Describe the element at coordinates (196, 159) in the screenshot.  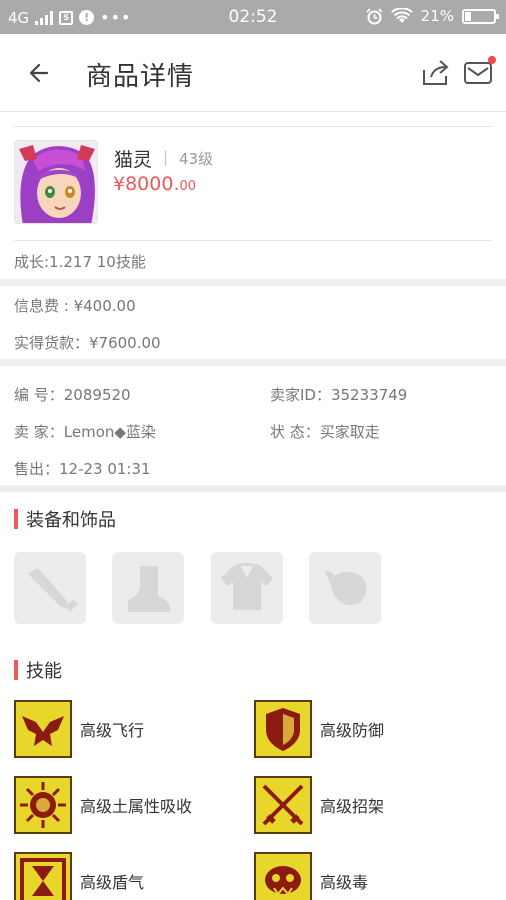
I see `pet-level: 43级` at that location.